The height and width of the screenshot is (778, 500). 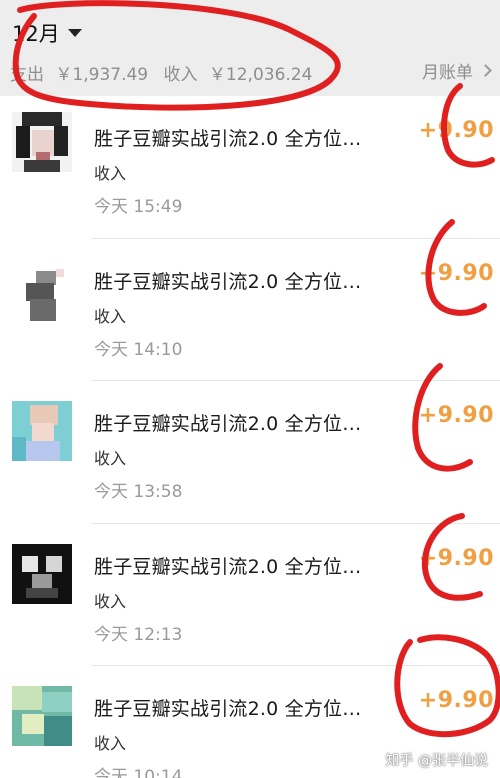 What do you see at coordinates (250, 48) in the screenshot?
I see `month-summary-header: 12月 支出 ￥1,937.49 收入 ￥12,036.24 月账单` at bounding box center [250, 48].